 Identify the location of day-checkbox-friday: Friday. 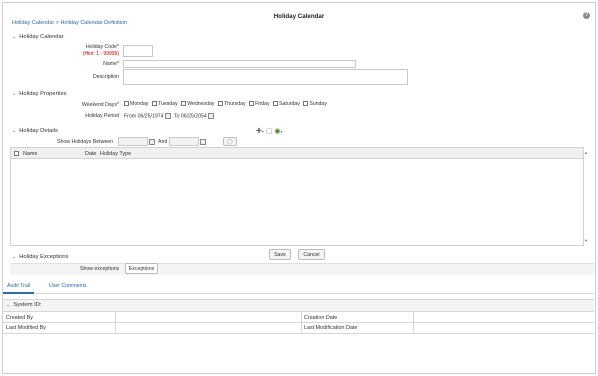
(259, 104).